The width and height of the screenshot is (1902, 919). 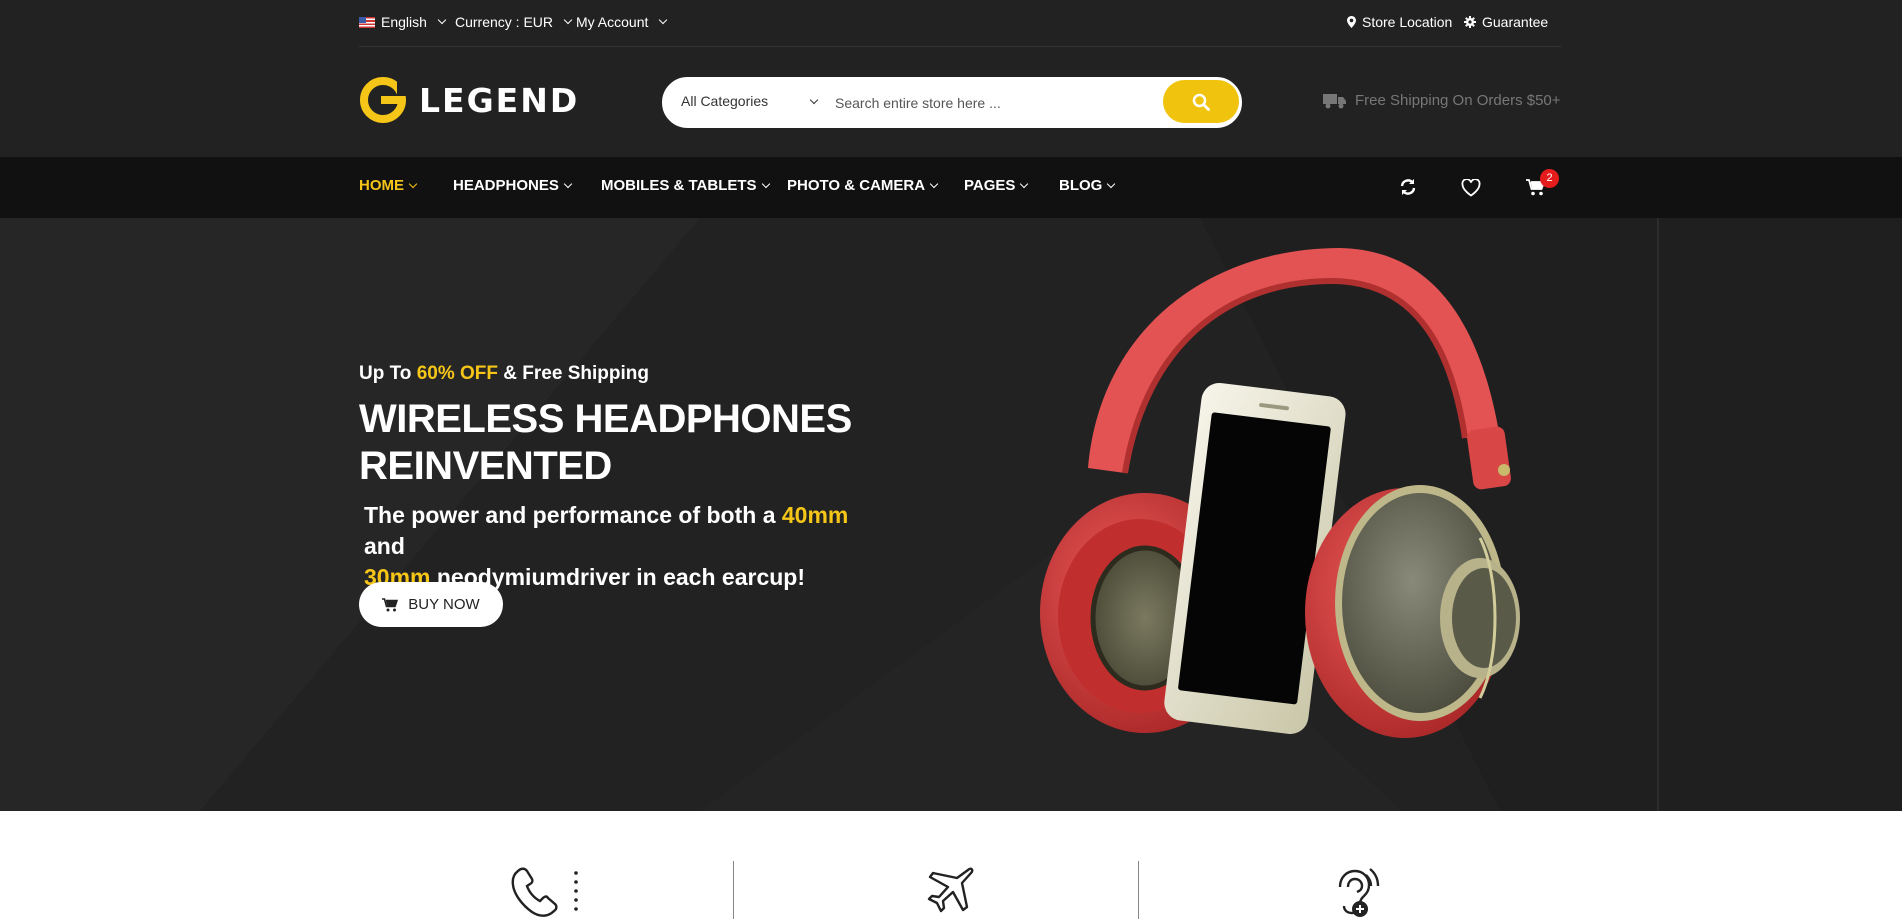 What do you see at coordinates (1280, 493) in the screenshot?
I see `headphones-image` at bounding box center [1280, 493].